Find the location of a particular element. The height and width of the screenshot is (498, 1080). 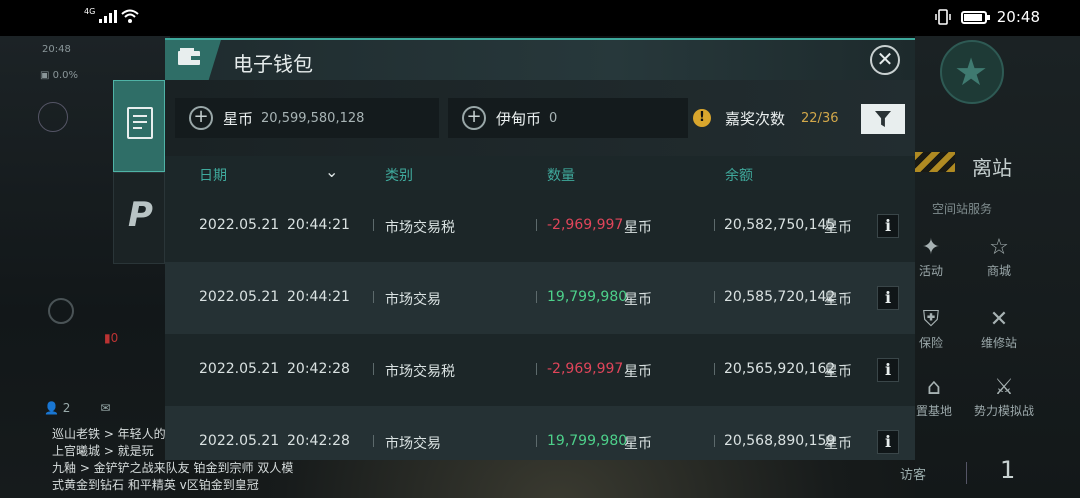

header-accent is located at coordinates (193, 60).